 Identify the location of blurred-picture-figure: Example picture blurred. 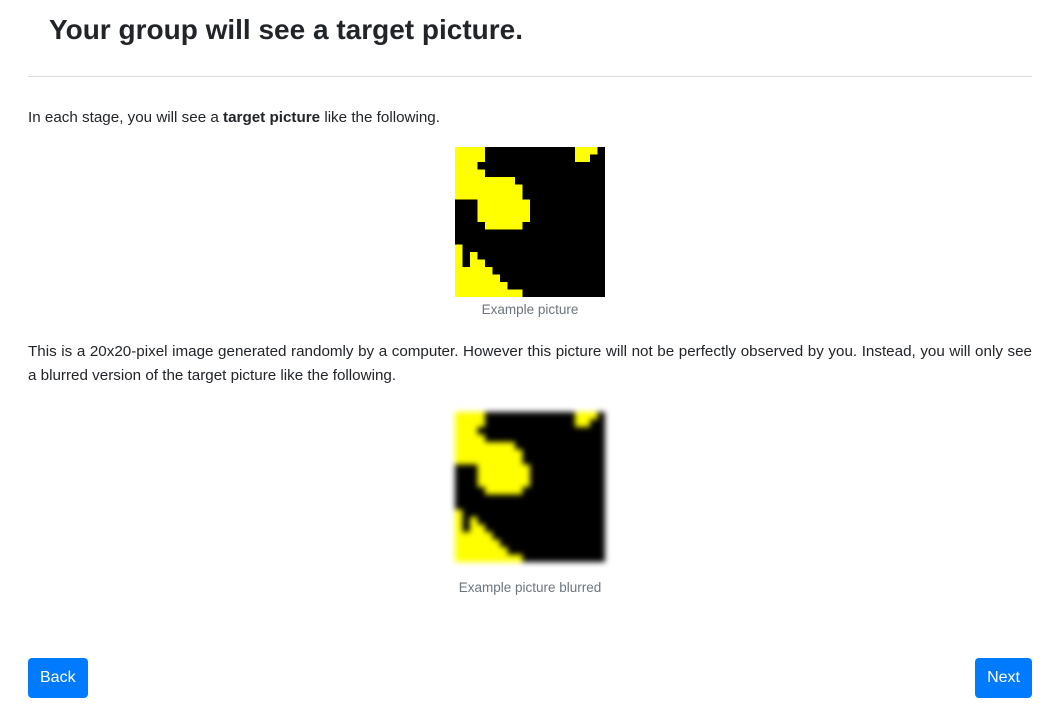
(530, 504).